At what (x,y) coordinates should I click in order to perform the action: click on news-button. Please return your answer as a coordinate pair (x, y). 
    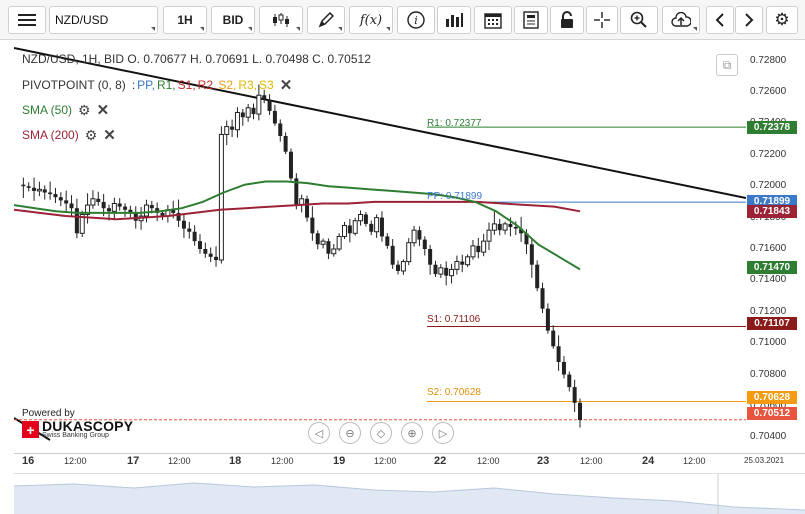
    Looking at the image, I should click on (531, 20).